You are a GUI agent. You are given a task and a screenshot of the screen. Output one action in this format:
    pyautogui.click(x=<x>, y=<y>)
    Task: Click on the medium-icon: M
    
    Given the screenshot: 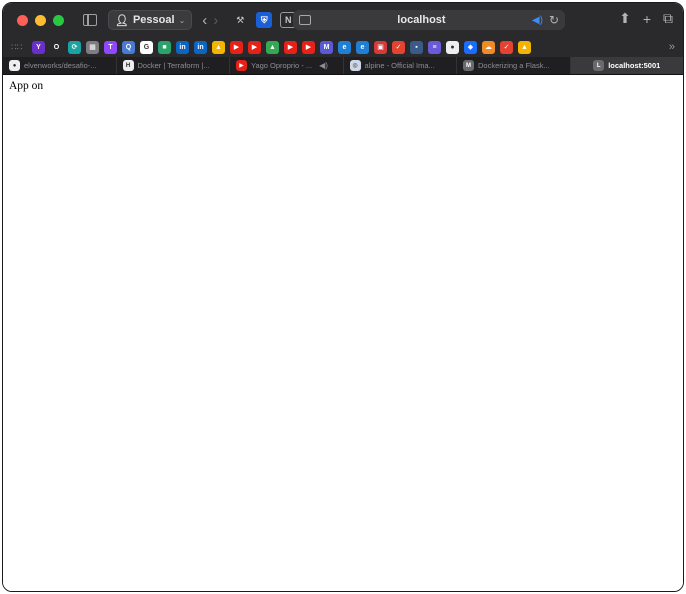 What is the action you would take?
    pyautogui.click(x=468, y=65)
    